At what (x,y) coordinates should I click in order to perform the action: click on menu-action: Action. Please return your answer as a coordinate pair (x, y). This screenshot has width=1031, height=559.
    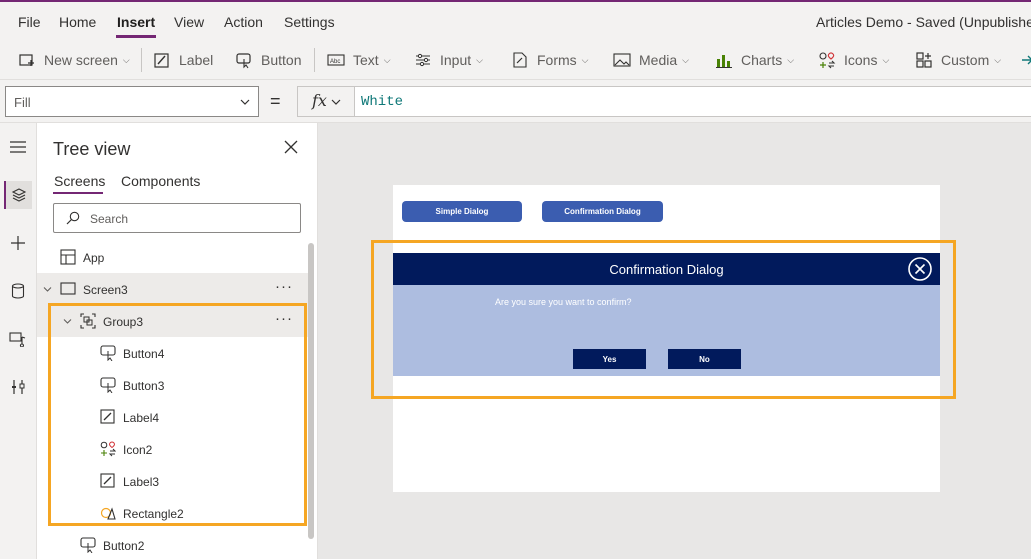
    Looking at the image, I should click on (243, 22).